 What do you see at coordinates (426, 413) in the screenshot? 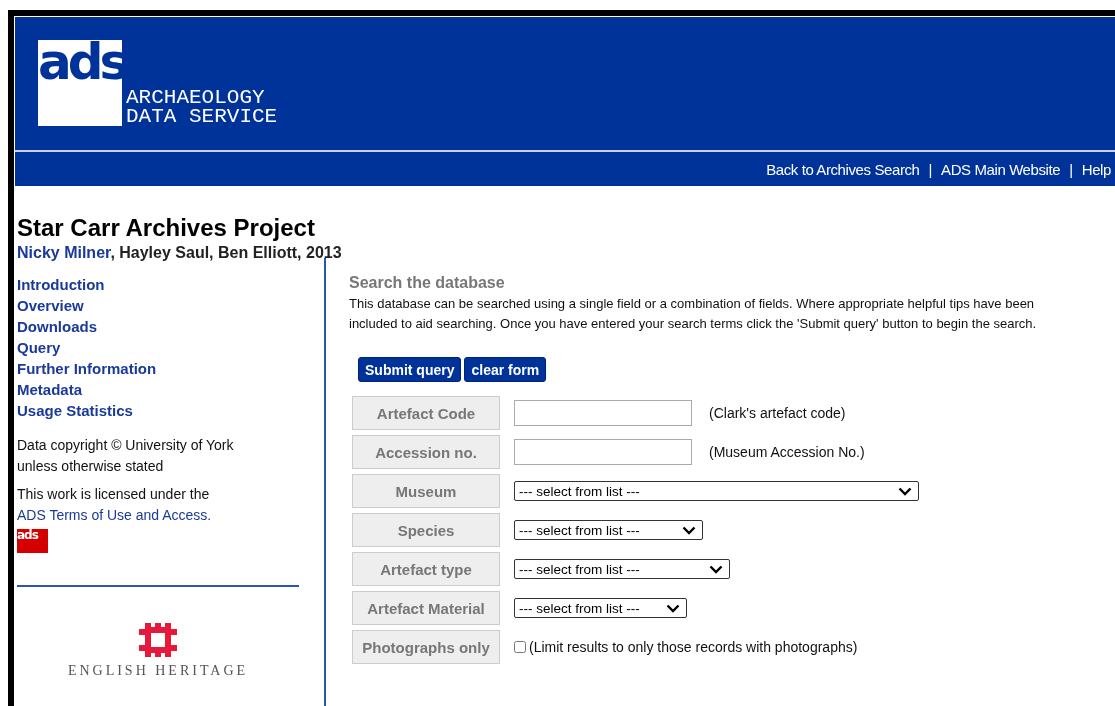
I see `field-label: Artefact Code` at bounding box center [426, 413].